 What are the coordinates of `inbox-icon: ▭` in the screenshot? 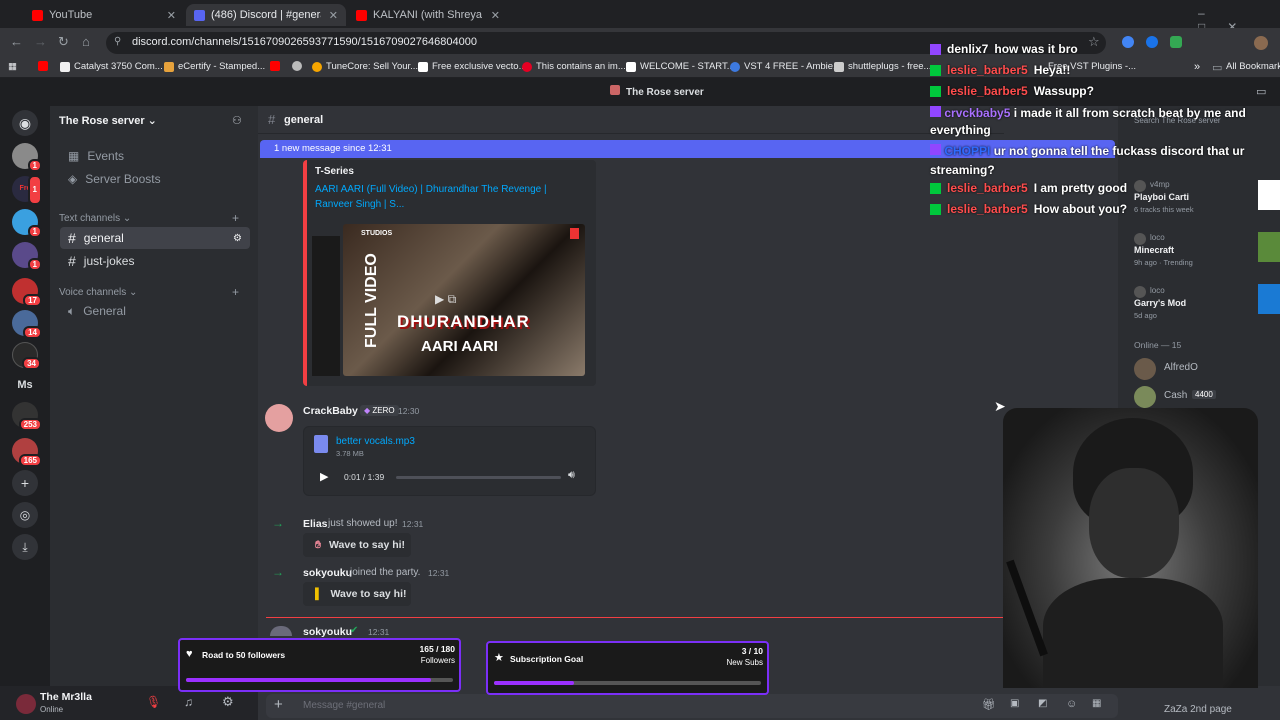 It's located at (1261, 91).